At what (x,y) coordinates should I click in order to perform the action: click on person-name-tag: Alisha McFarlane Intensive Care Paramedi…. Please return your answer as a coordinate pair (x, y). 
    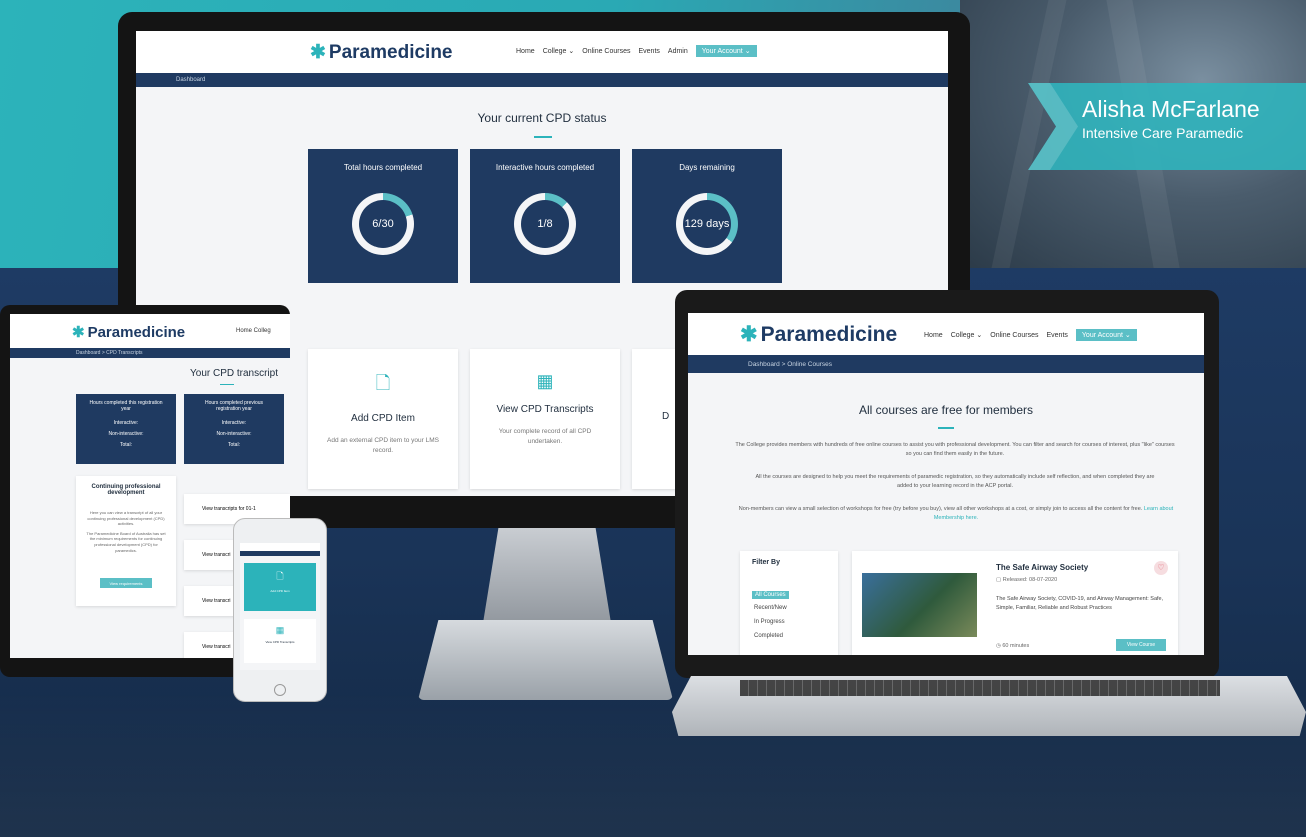
    Looking at the image, I should click on (1167, 126).